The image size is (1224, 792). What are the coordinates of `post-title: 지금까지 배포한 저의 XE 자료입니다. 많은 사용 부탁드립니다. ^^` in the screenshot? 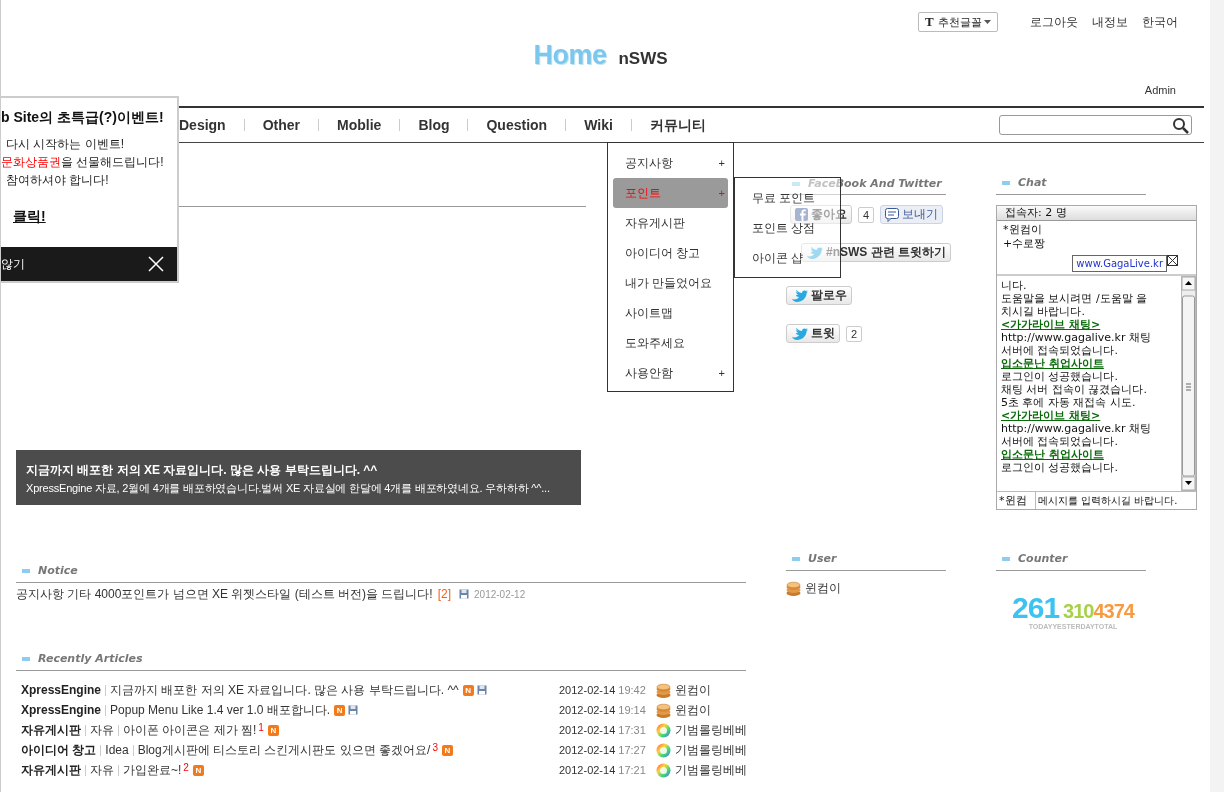 It's located at (202, 470).